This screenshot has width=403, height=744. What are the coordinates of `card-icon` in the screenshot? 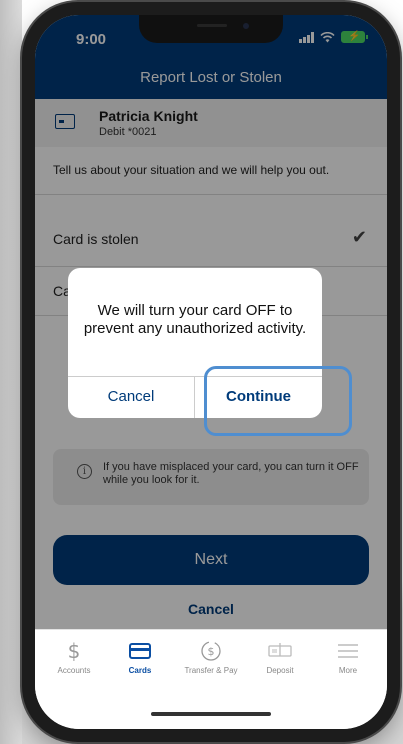 It's located at (140, 651).